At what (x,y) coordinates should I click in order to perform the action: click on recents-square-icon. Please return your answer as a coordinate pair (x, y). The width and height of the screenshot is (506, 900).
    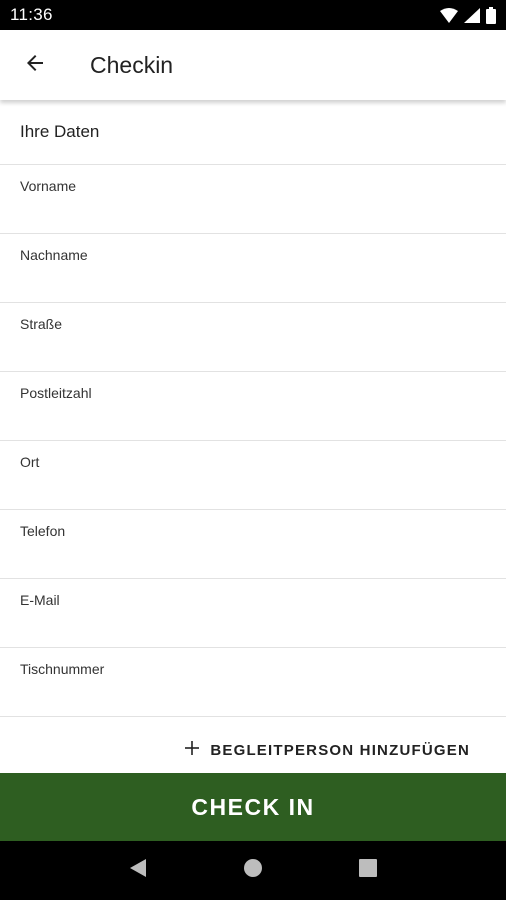
    Looking at the image, I should click on (368, 870).